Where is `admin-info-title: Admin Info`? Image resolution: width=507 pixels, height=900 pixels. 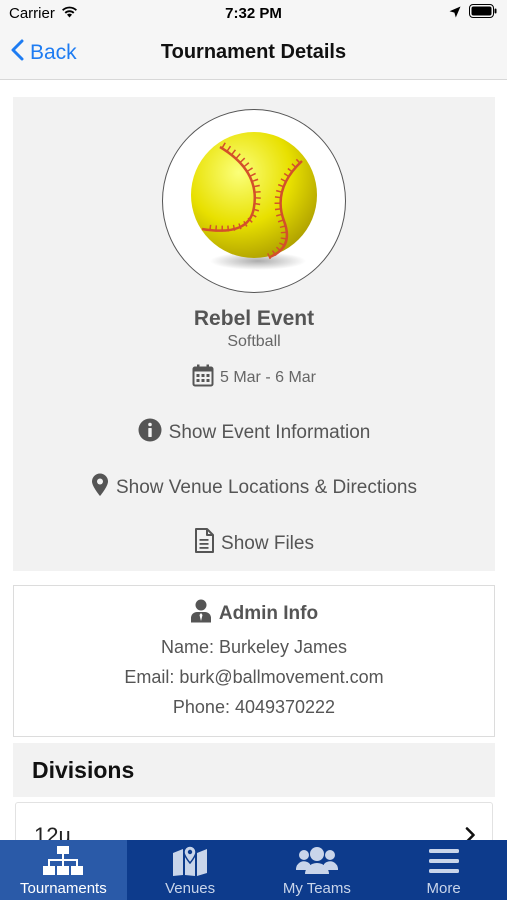 admin-info-title: Admin Info is located at coordinates (254, 614).